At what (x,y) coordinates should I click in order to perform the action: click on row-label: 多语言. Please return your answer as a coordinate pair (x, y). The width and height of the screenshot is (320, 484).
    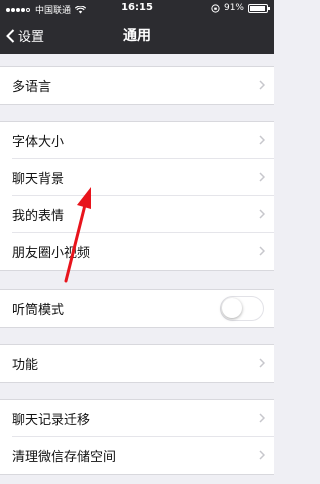
    Looking at the image, I should click on (32, 87).